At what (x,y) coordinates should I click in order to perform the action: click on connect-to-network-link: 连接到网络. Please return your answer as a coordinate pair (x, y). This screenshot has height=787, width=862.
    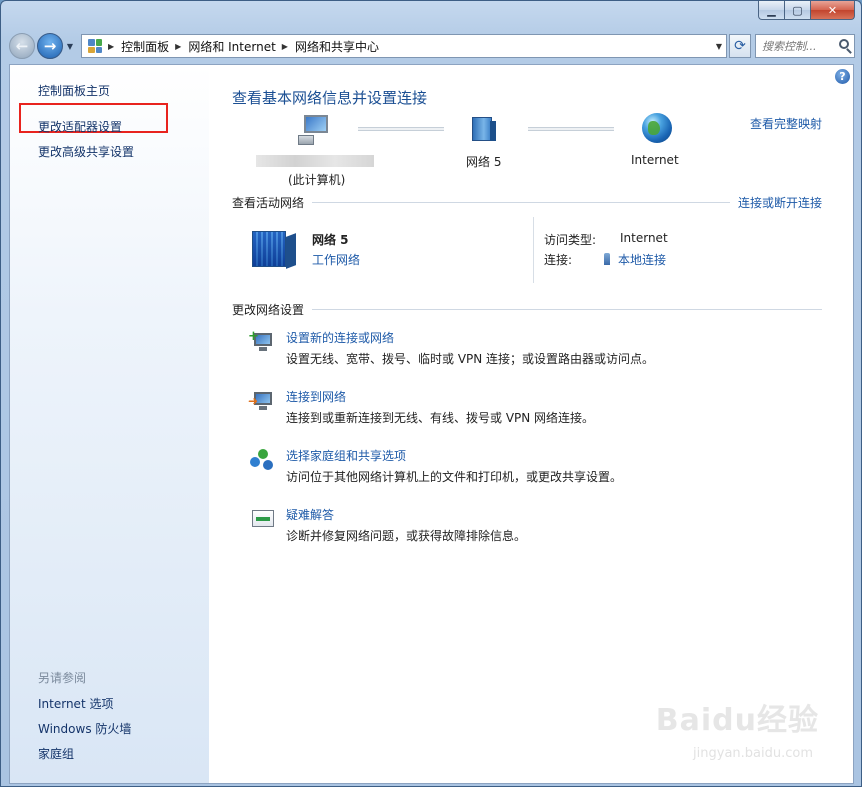
    Looking at the image, I should click on (316, 396).